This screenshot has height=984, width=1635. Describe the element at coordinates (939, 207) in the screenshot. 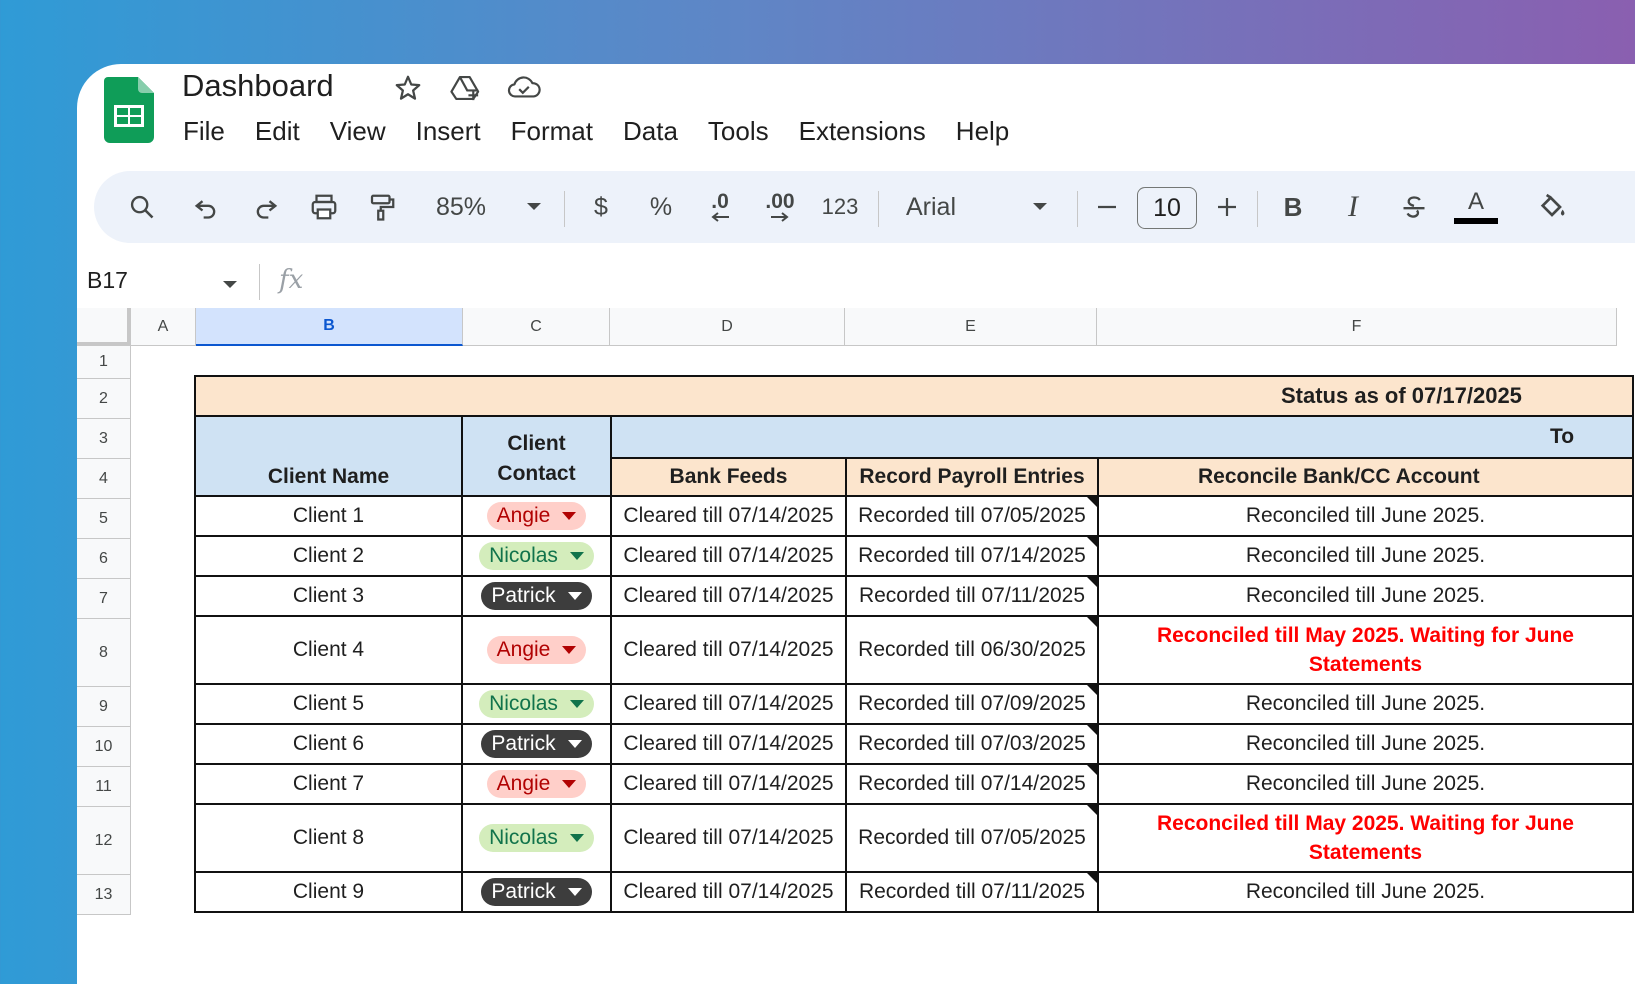

I see `font-select: Arial` at that location.